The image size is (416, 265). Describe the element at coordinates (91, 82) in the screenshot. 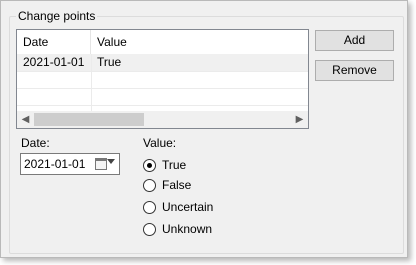

I see `grid-divider` at that location.